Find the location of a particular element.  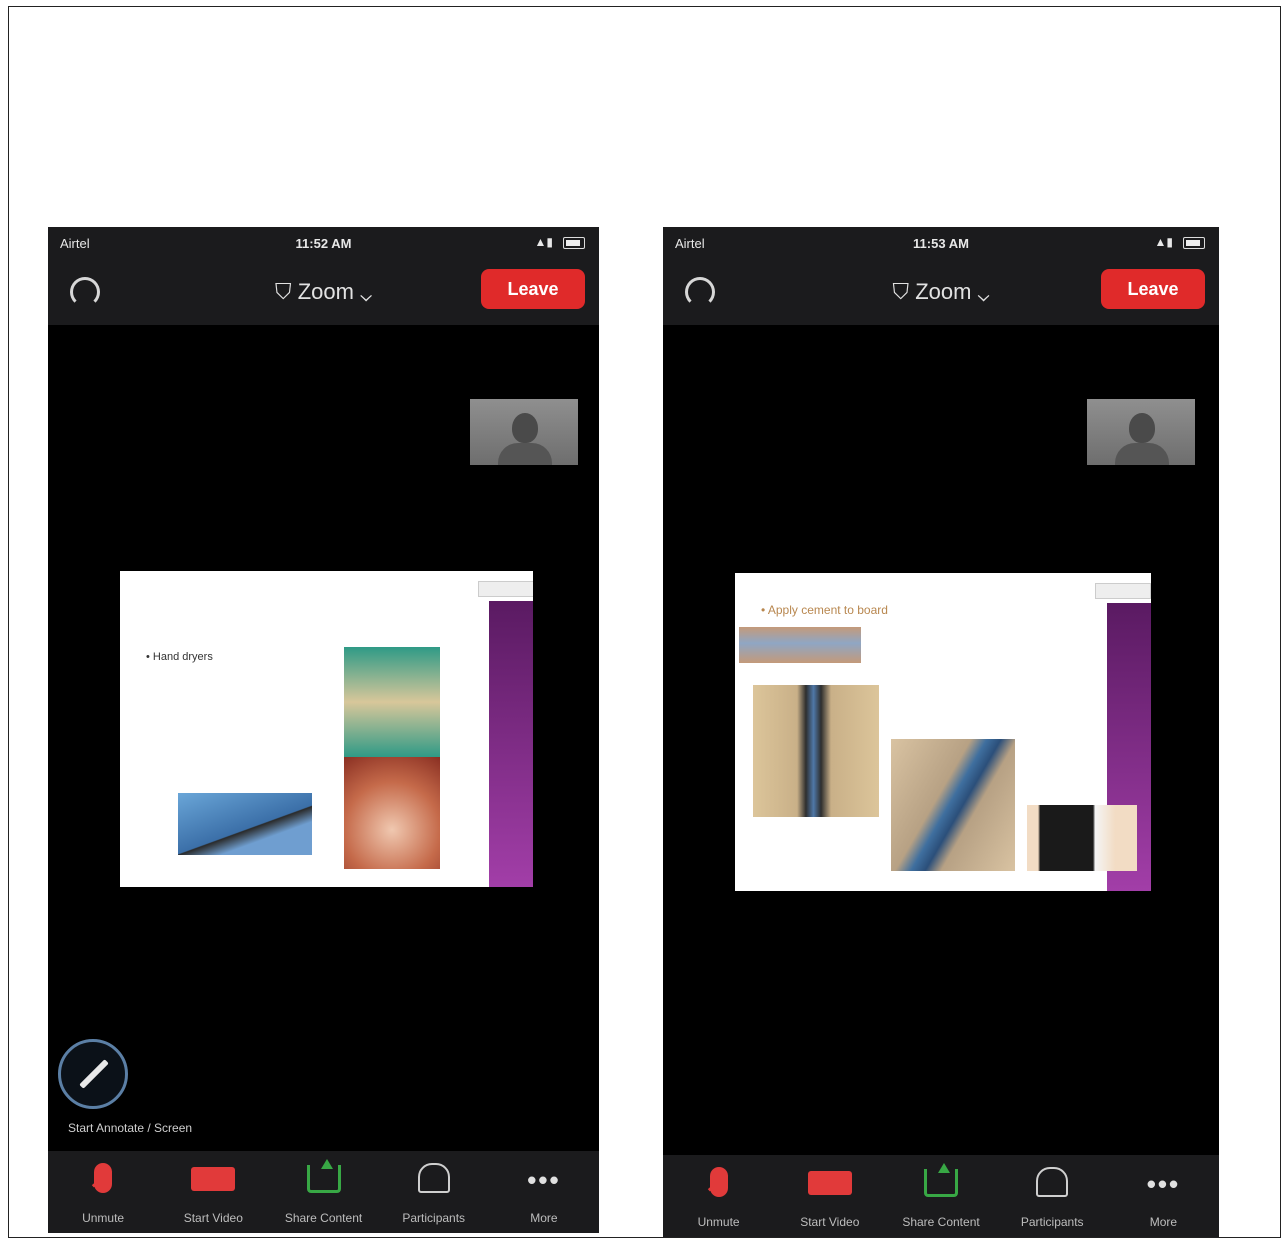

status-bar: Airtel 11:53 AM ▲▮ is located at coordinates (941, 244).